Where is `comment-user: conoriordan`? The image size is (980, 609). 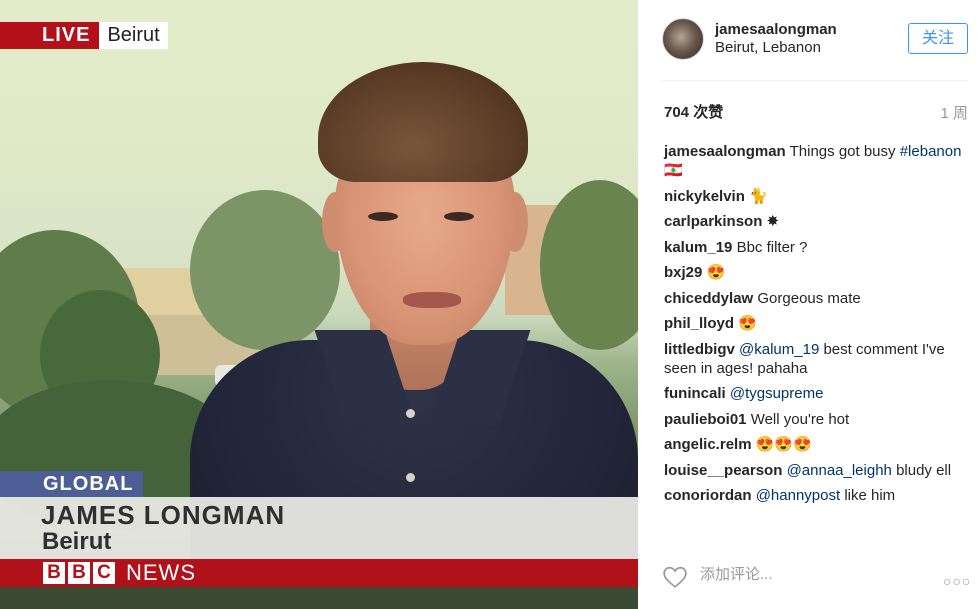 comment-user: conoriordan is located at coordinates (708, 495).